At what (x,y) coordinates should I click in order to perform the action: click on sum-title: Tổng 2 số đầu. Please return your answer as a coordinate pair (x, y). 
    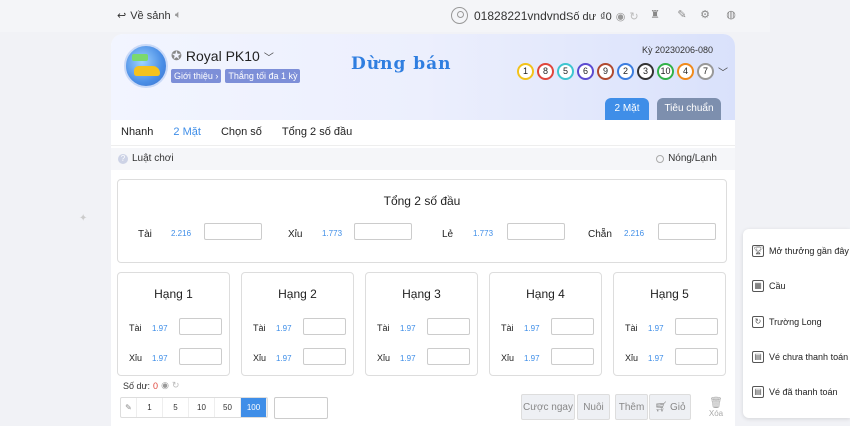
    Looking at the image, I should click on (422, 201).